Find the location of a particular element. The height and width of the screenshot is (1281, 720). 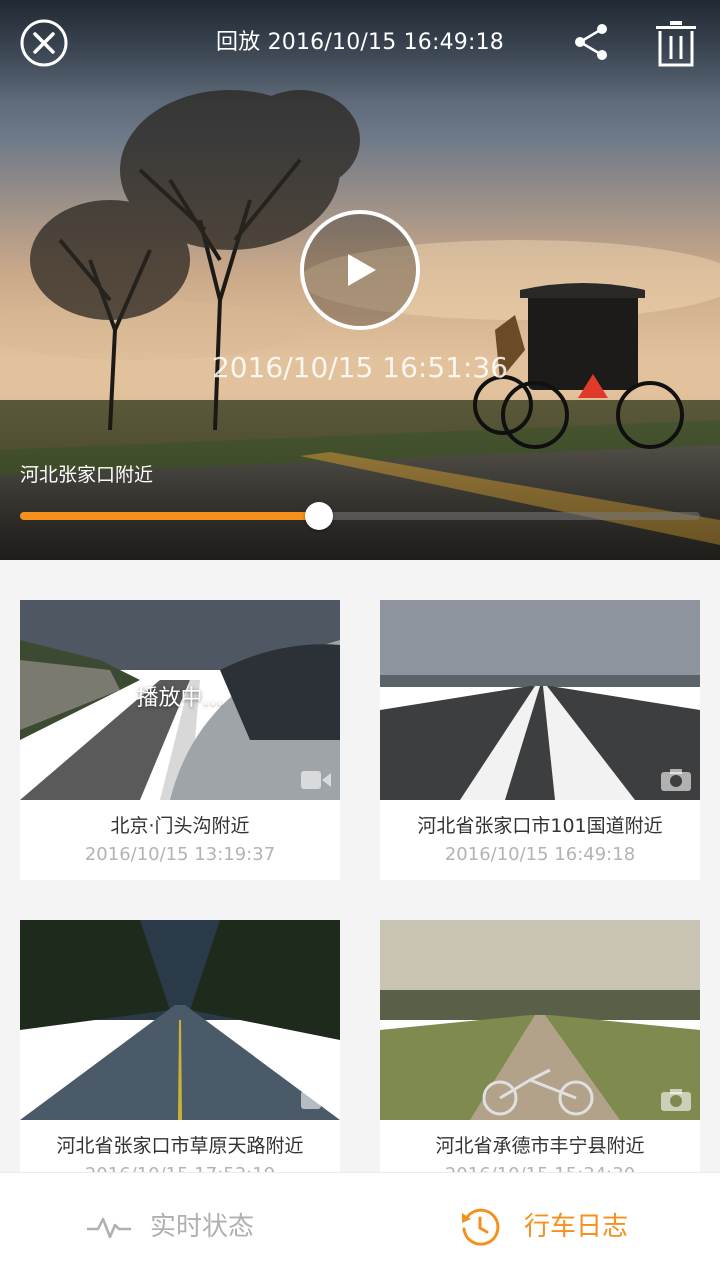

play-icon is located at coordinates (360, 270).